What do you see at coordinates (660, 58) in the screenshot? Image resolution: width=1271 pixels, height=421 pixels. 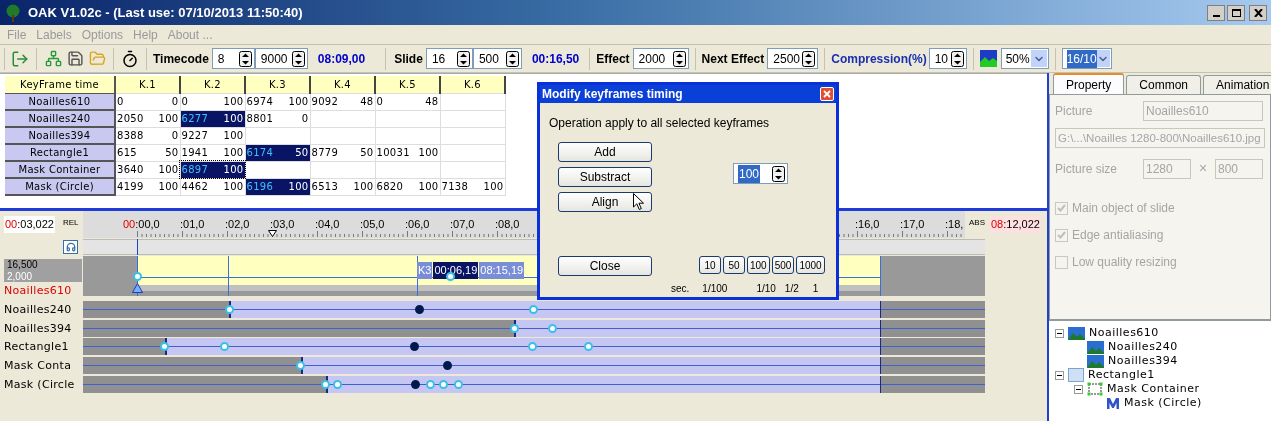 I see `number-field: 2000` at bounding box center [660, 58].